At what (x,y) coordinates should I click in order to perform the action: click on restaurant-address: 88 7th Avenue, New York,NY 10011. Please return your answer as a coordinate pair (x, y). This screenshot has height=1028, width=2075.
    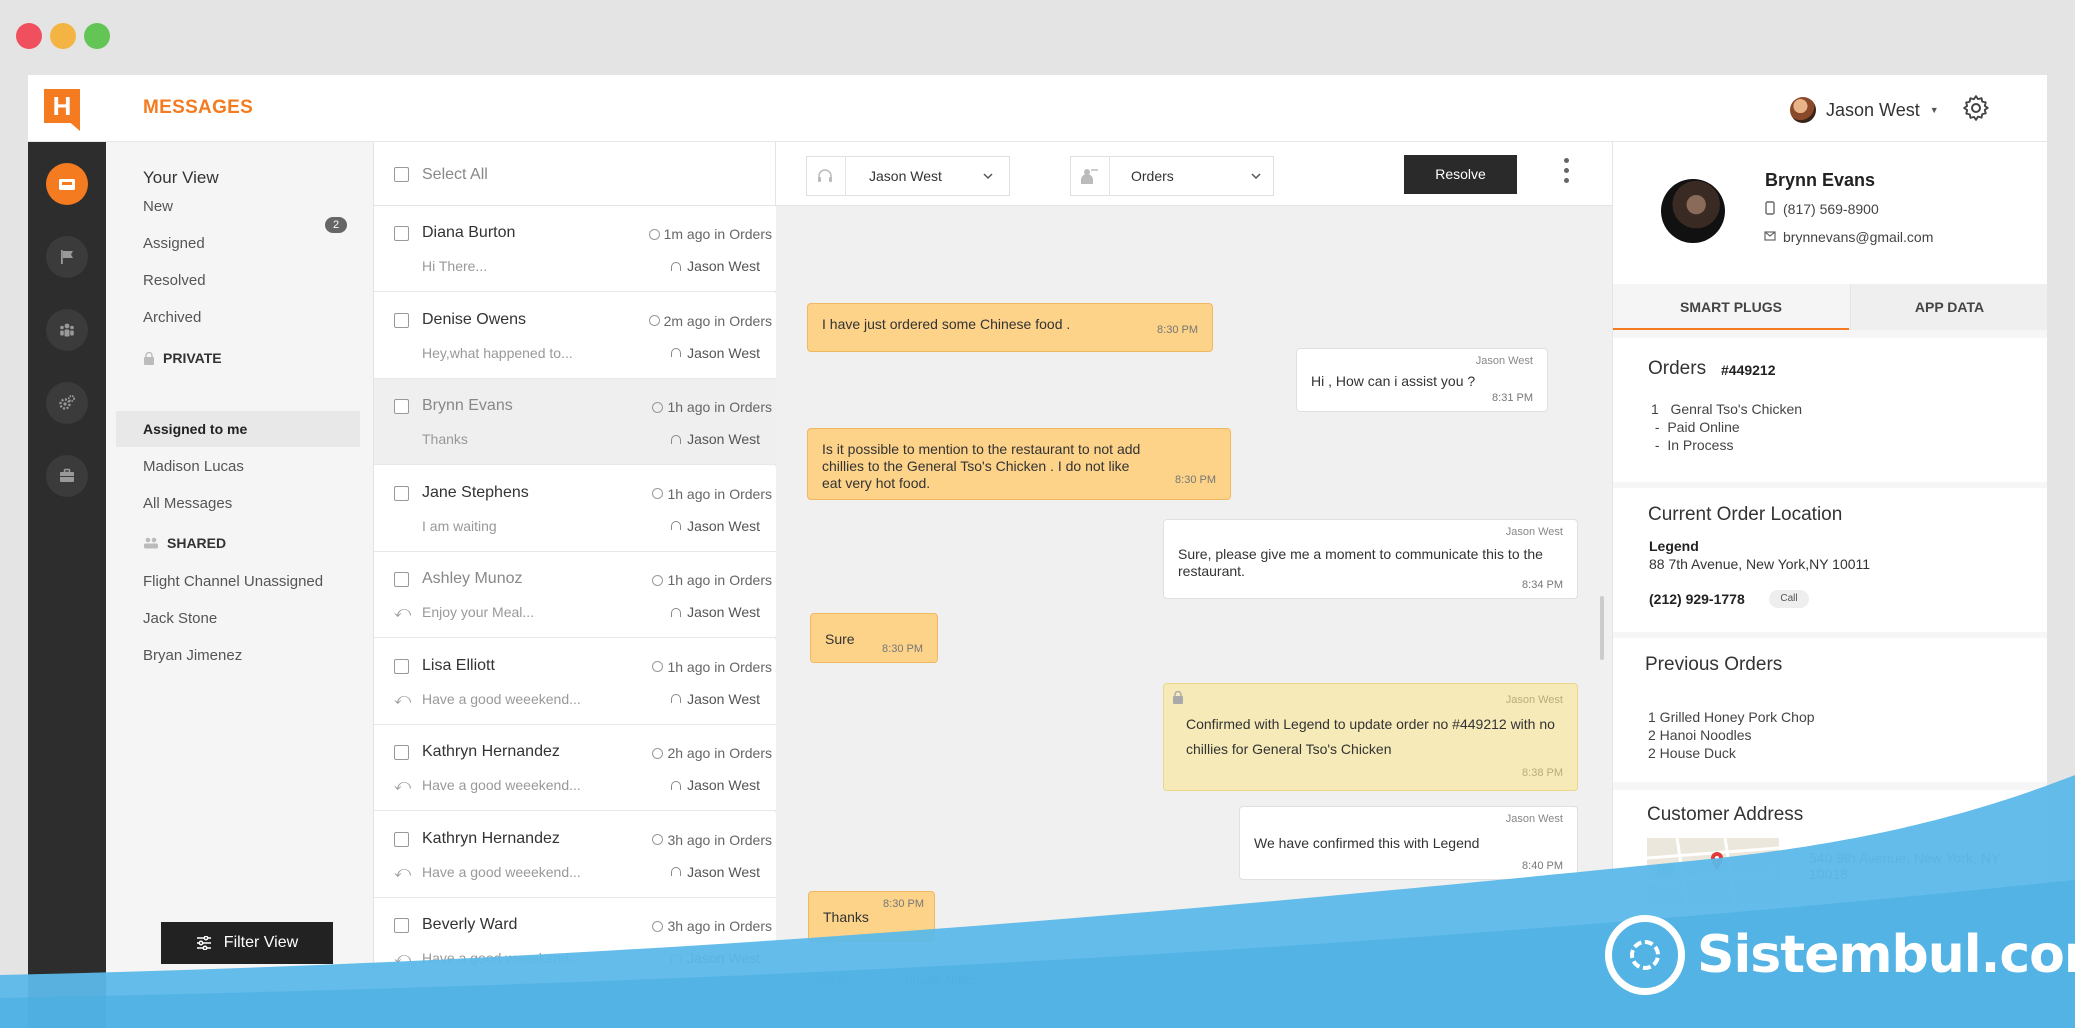
    Looking at the image, I should click on (1760, 564).